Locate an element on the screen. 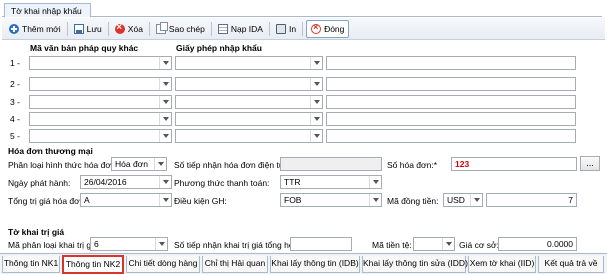  delivery-terms-label: Điều kiện GH: is located at coordinates (200, 201).